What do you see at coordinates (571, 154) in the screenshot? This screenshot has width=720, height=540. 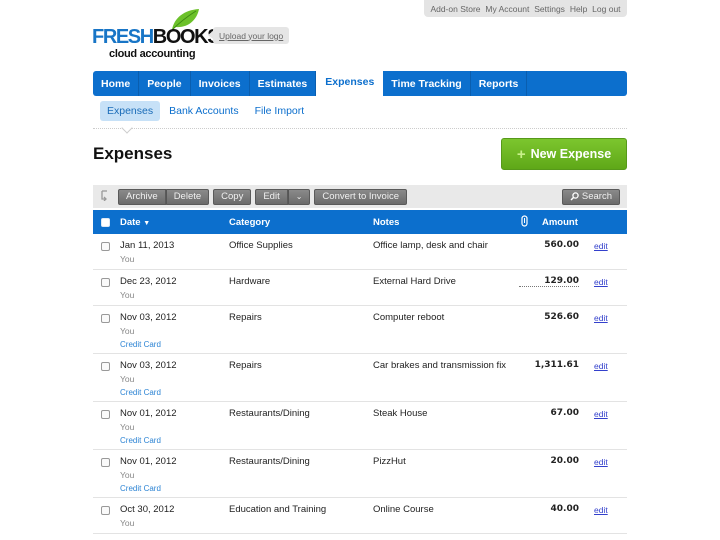 I see `new-expense-label: New Expense` at bounding box center [571, 154].